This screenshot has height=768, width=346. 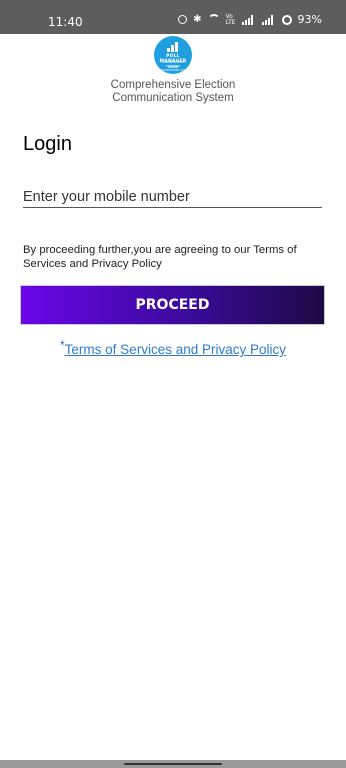 I want to click on signal-icon, so click(x=248, y=19).